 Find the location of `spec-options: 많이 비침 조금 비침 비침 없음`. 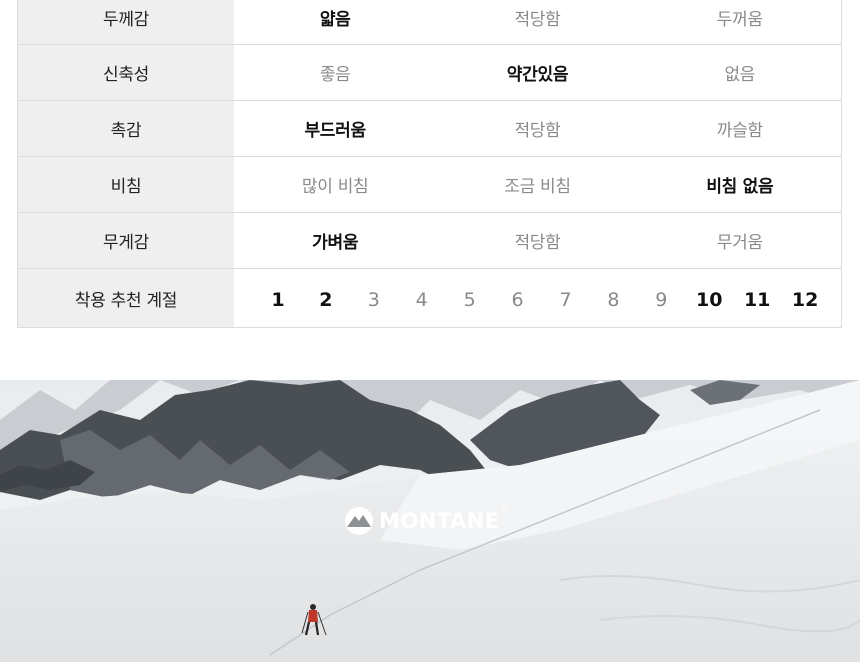

spec-options: 많이 비침 조금 비침 비침 없음 is located at coordinates (537, 184).